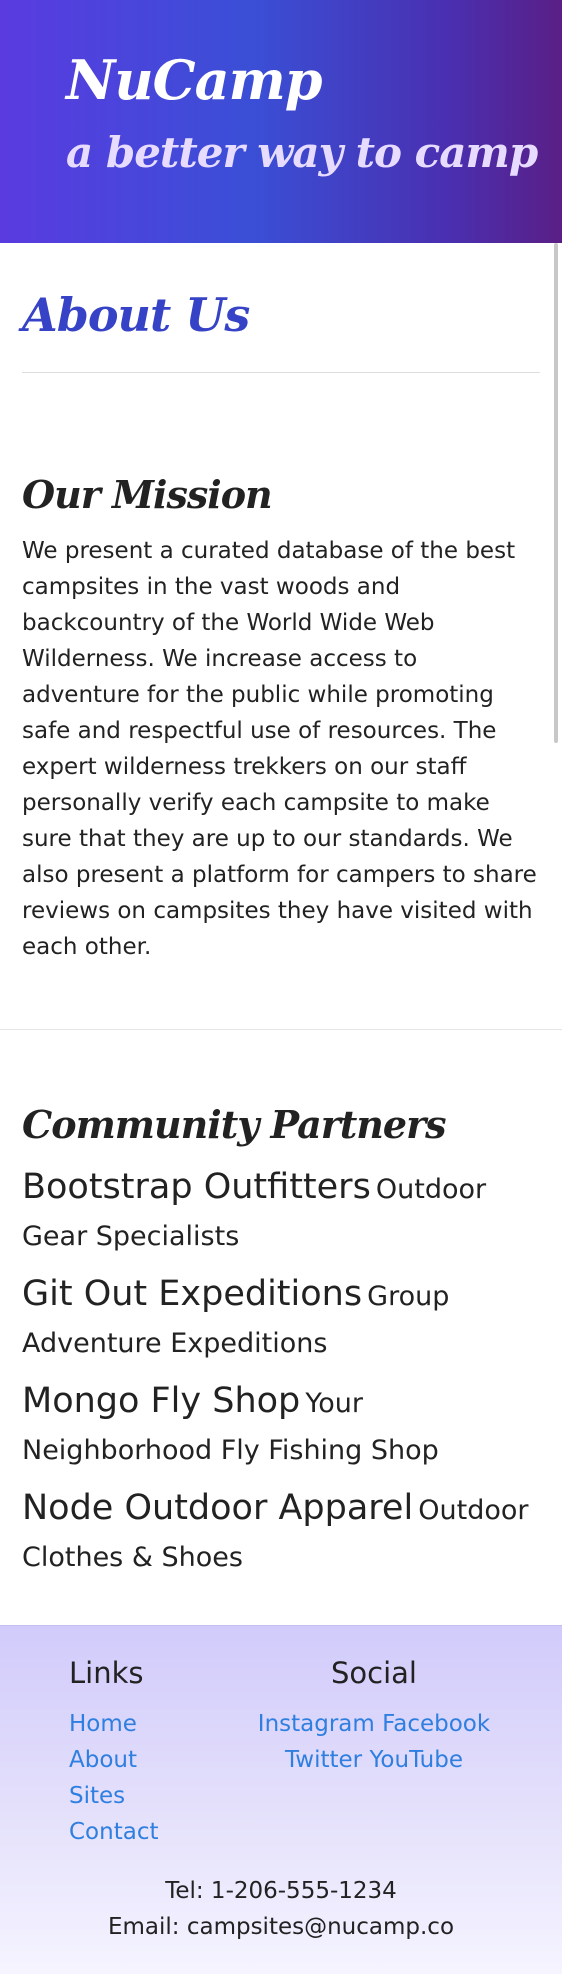 This screenshot has width=562, height=1974. I want to click on instagram-link: Instagram, so click(316, 1724).